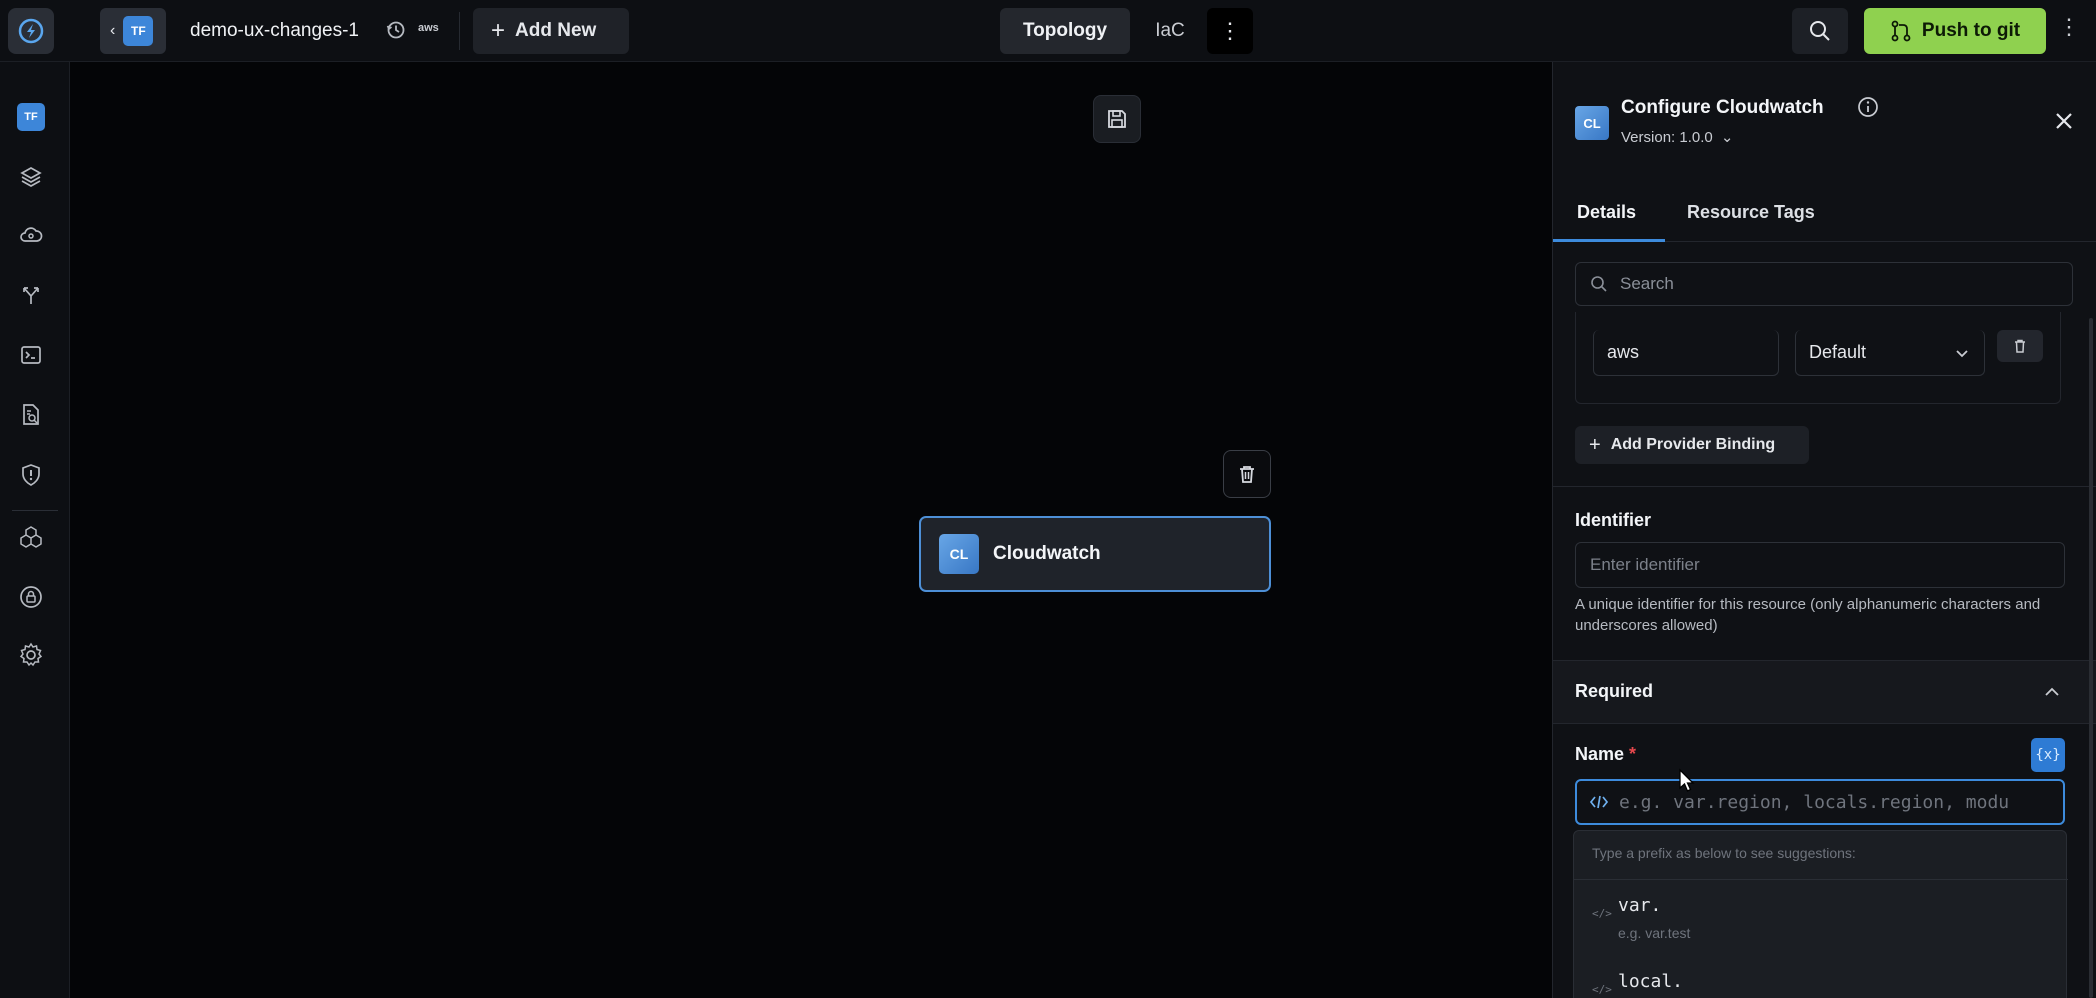 The image size is (2096, 998). I want to click on shield-alert-icon, so click(31, 475).